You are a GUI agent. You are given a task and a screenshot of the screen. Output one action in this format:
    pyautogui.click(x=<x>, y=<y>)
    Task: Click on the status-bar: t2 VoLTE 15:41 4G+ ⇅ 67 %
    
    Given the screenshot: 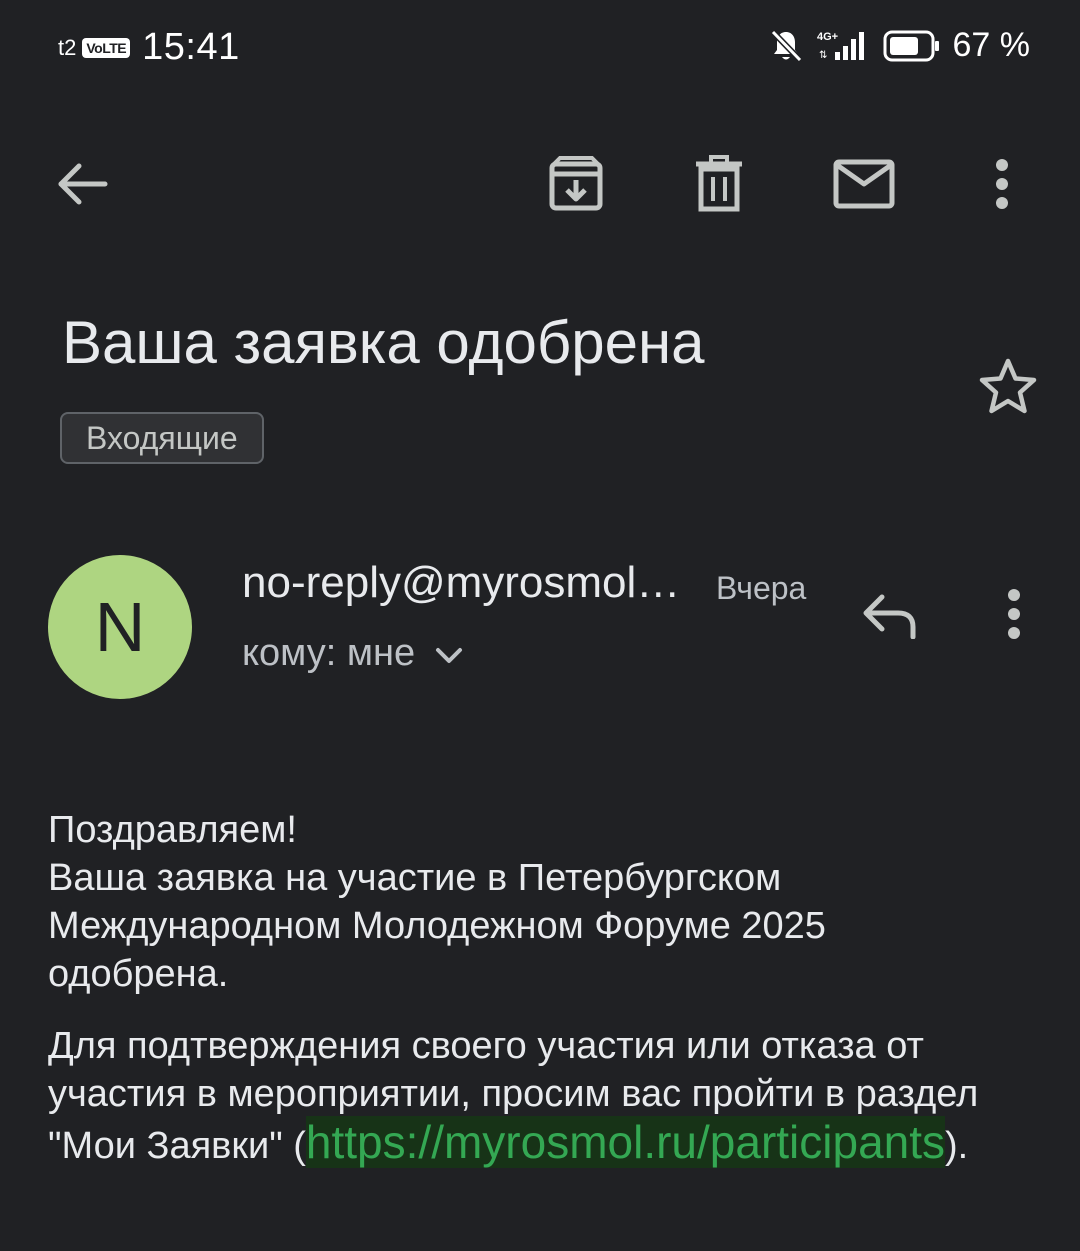 What is the action you would take?
    pyautogui.click(x=540, y=46)
    